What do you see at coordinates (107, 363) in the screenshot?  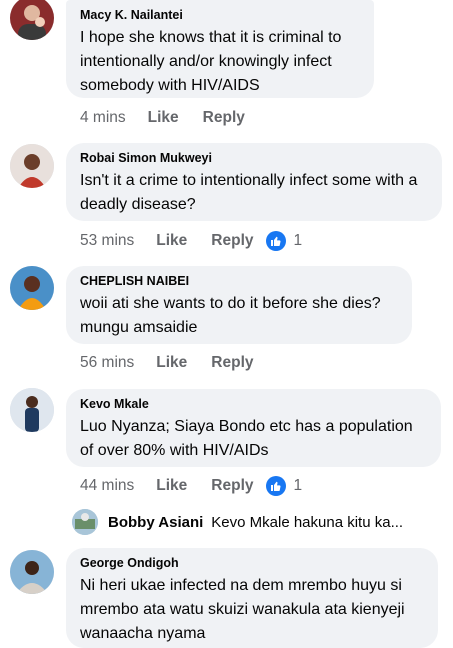 I see `comment-time: 56 mins` at bounding box center [107, 363].